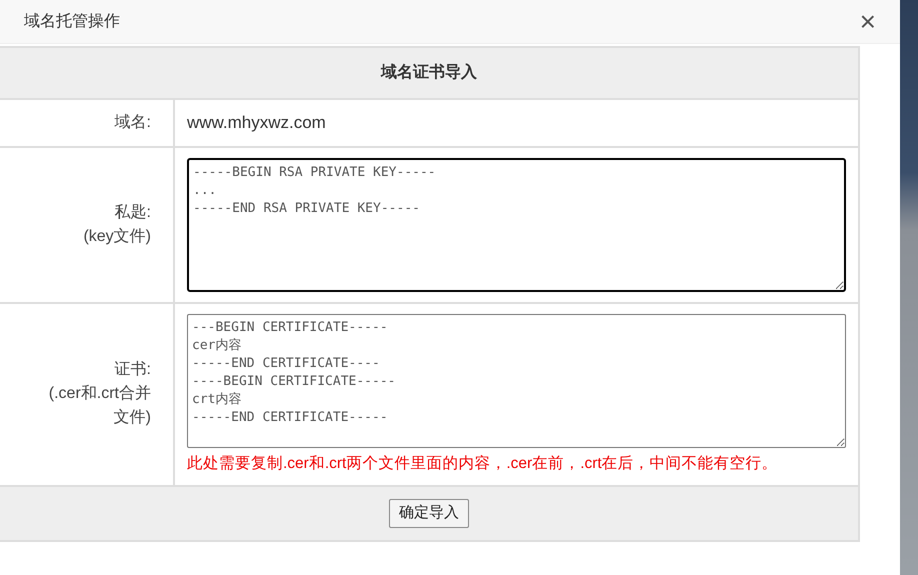  Describe the element at coordinates (87, 122) in the screenshot. I see `field-label: 域名:` at that location.